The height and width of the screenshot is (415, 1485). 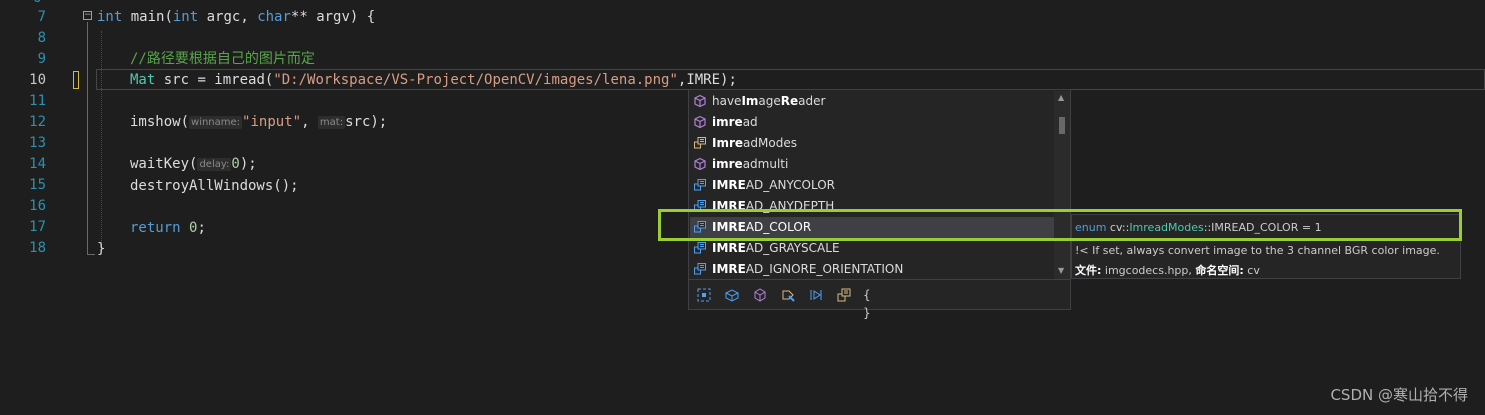 I want to click on line-number-gutter: 6 789101112131415161718, so click(x=31, y=207).